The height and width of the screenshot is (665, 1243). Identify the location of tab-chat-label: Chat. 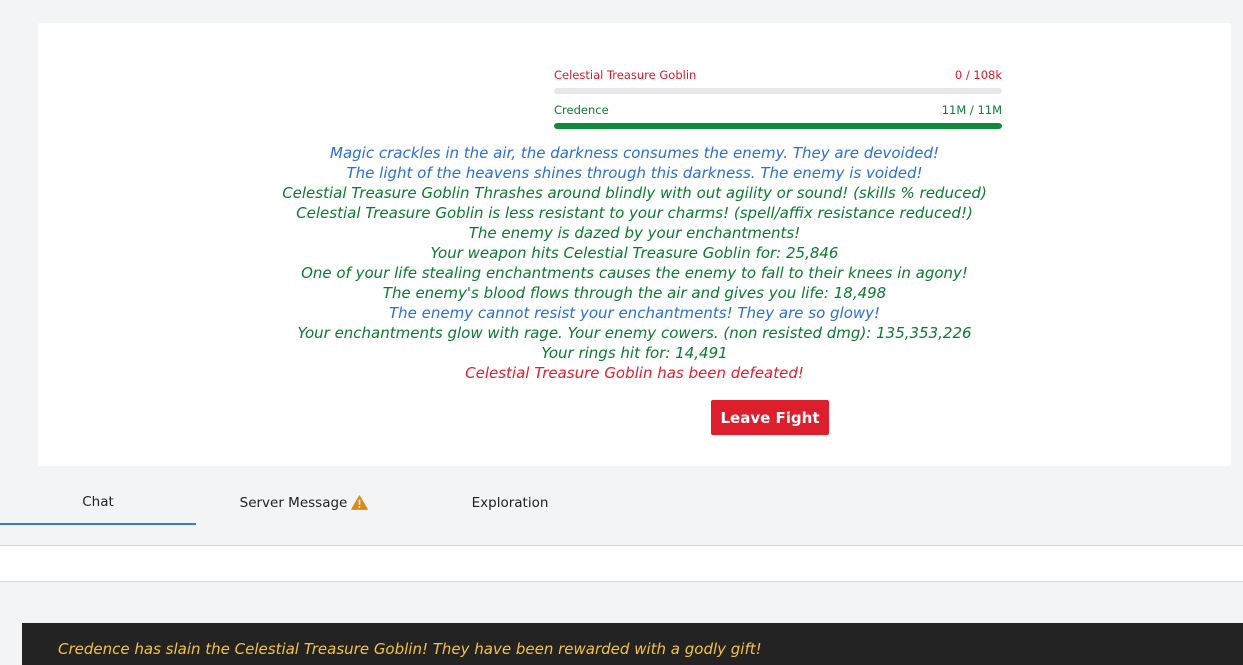
(98, 501).